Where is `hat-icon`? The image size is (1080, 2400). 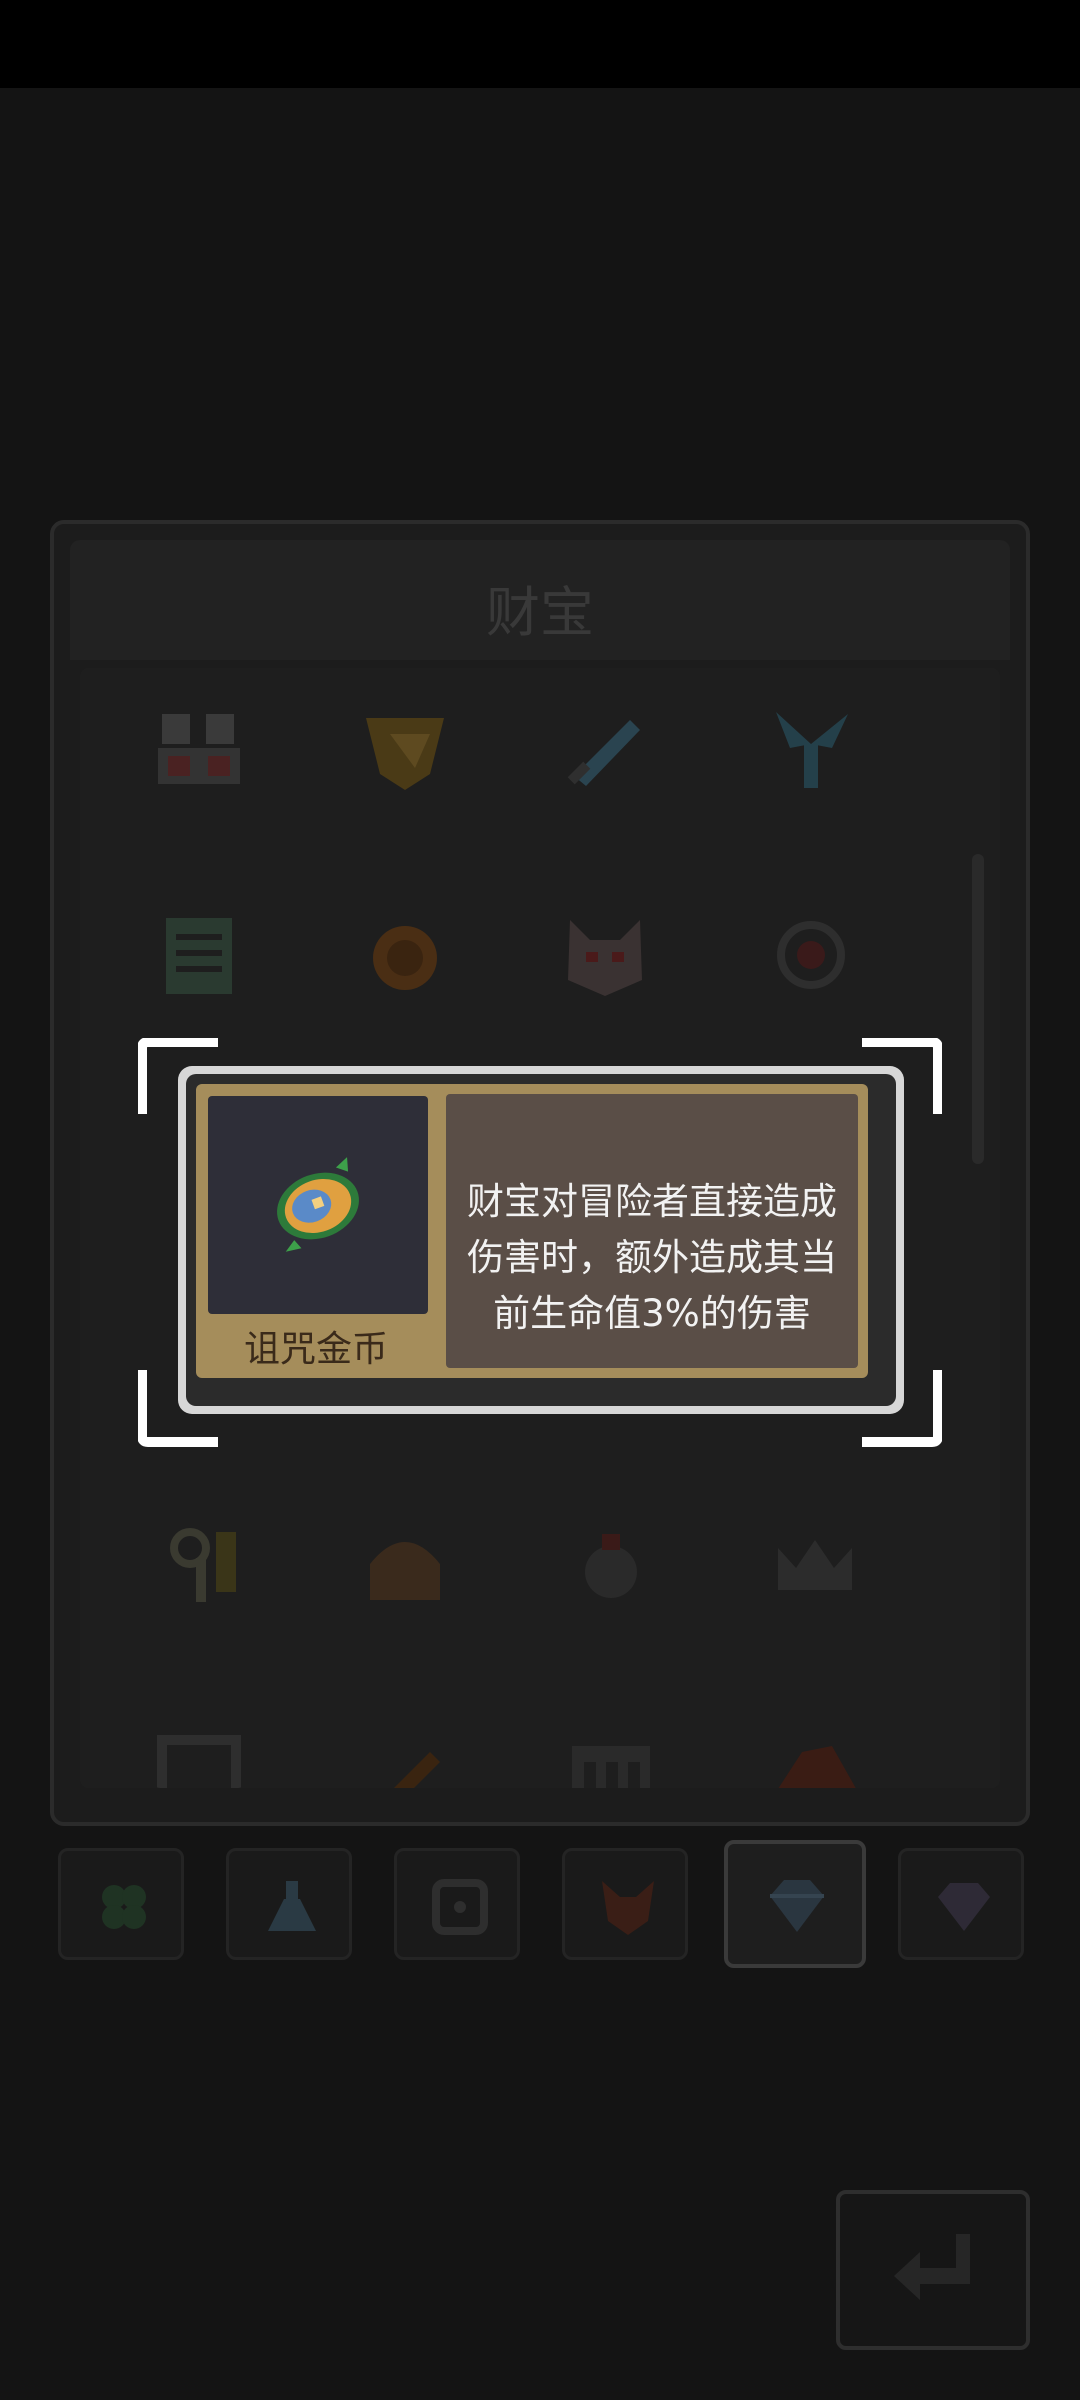 hat-icon is located at coordinates (817, 1760).